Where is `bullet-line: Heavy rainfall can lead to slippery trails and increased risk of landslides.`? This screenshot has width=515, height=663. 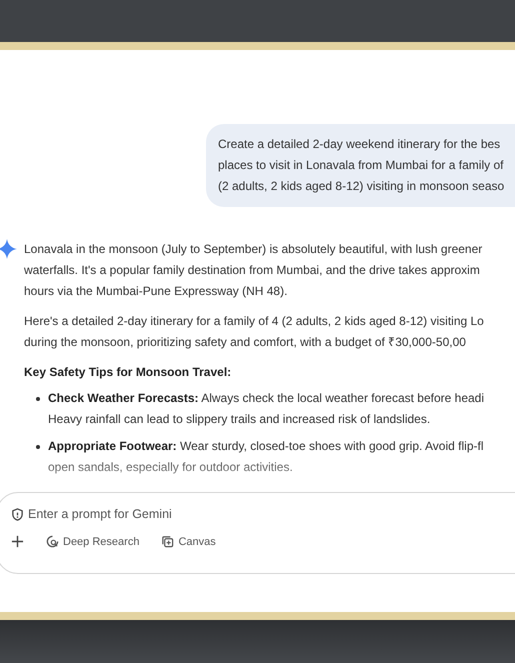
bullet-line: Heavy rainfall can lead to slippery trails and increased risk of landslides. is located at coordinates (240, 419).